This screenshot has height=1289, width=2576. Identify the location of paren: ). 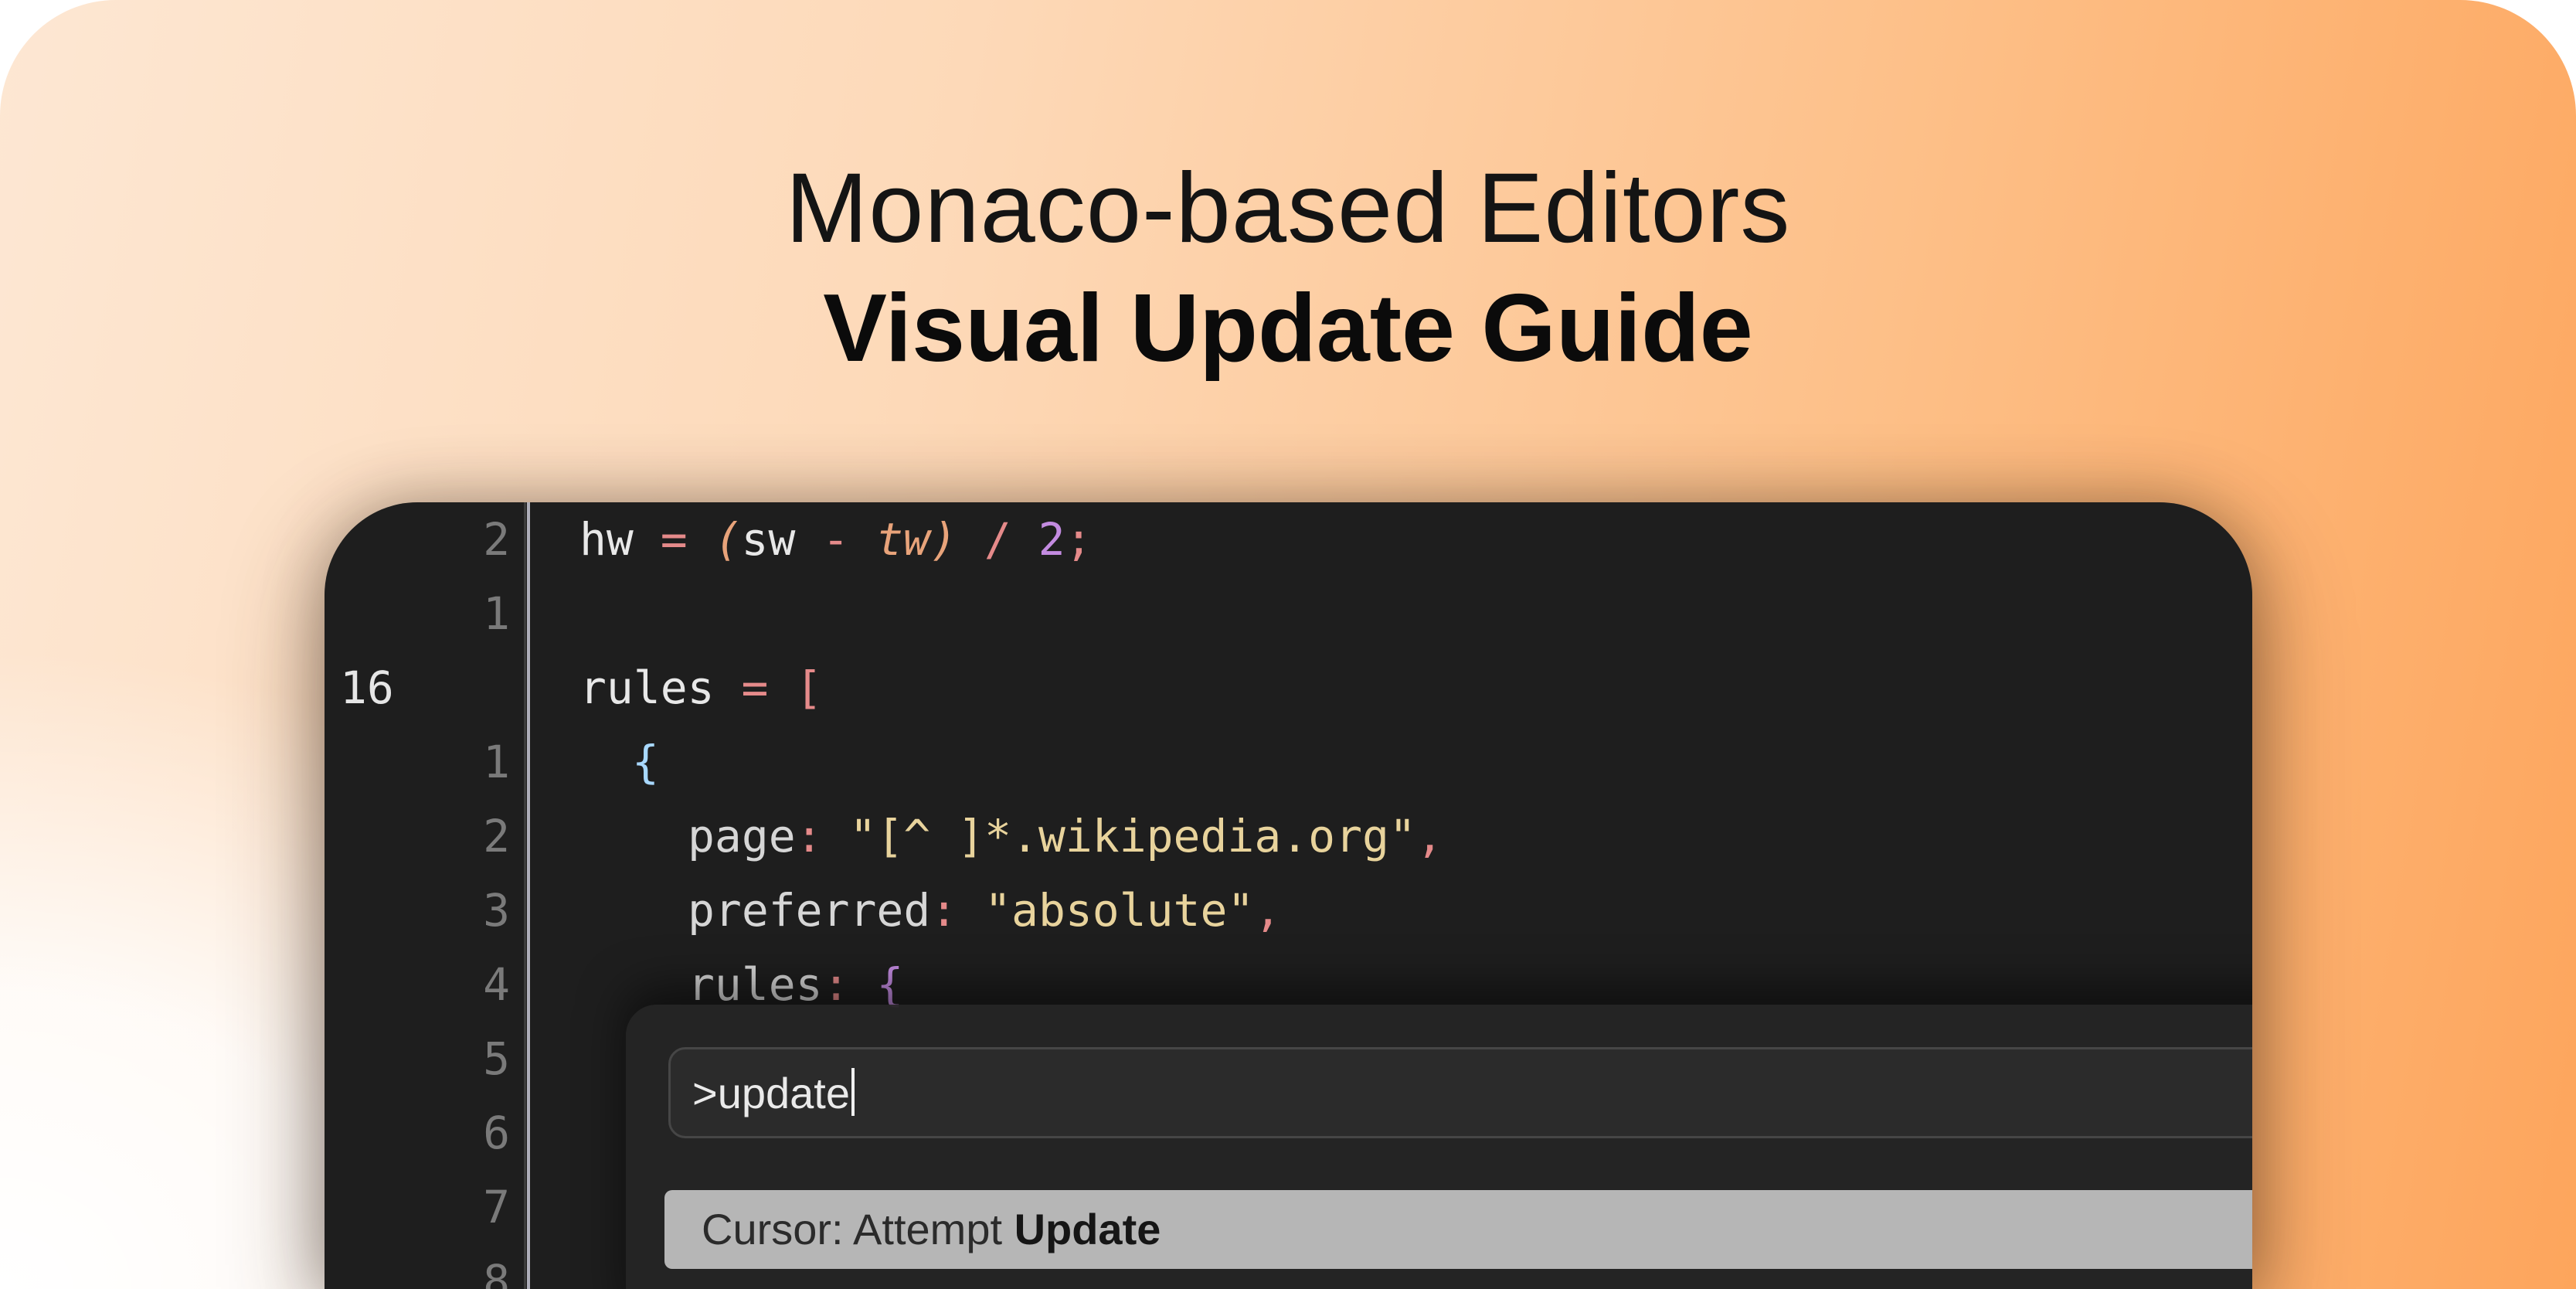
(943, 539).